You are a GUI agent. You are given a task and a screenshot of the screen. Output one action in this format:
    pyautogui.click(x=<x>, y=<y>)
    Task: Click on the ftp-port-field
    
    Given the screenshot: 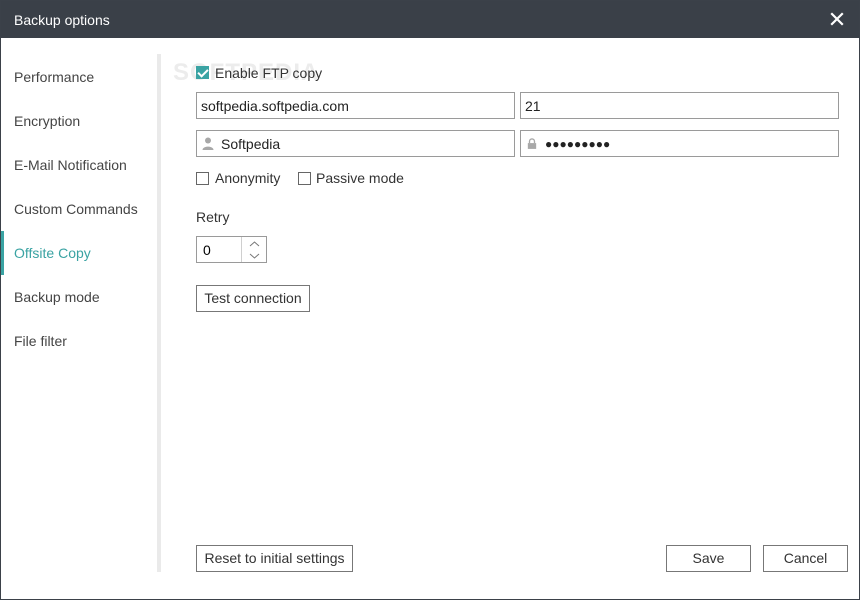 What is the action you would take?
    pyautogui.click(x=679, y=105)
    